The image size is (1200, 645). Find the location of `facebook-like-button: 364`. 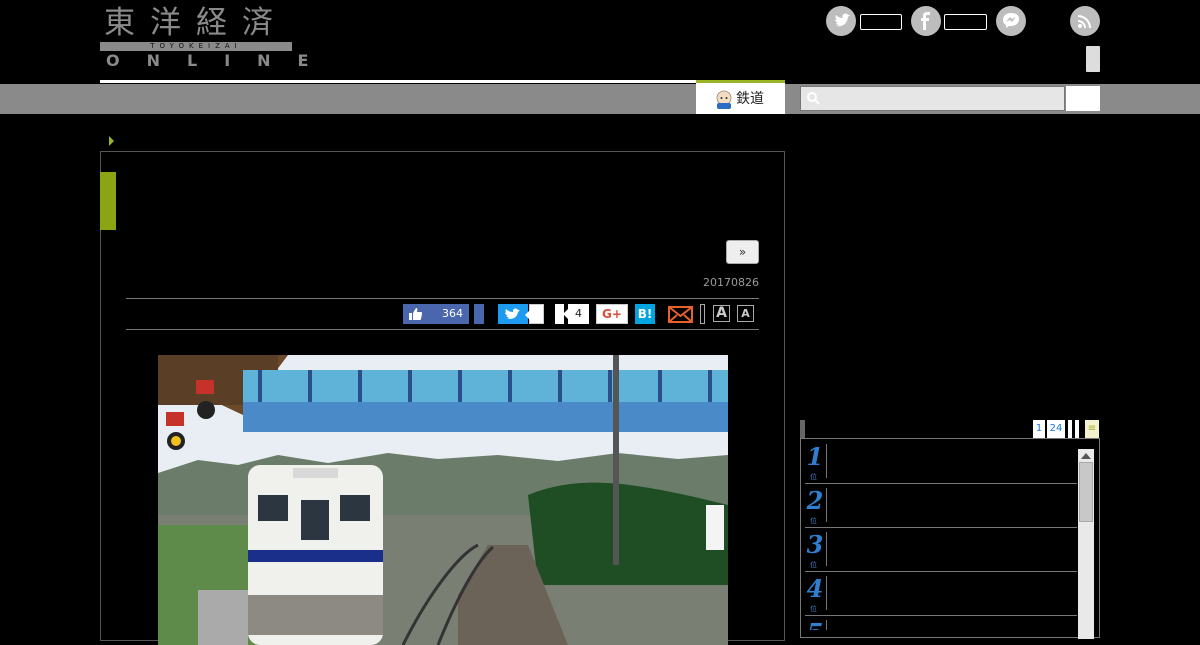

facebook-like-button: 364 is located at coordinates (436, 314).